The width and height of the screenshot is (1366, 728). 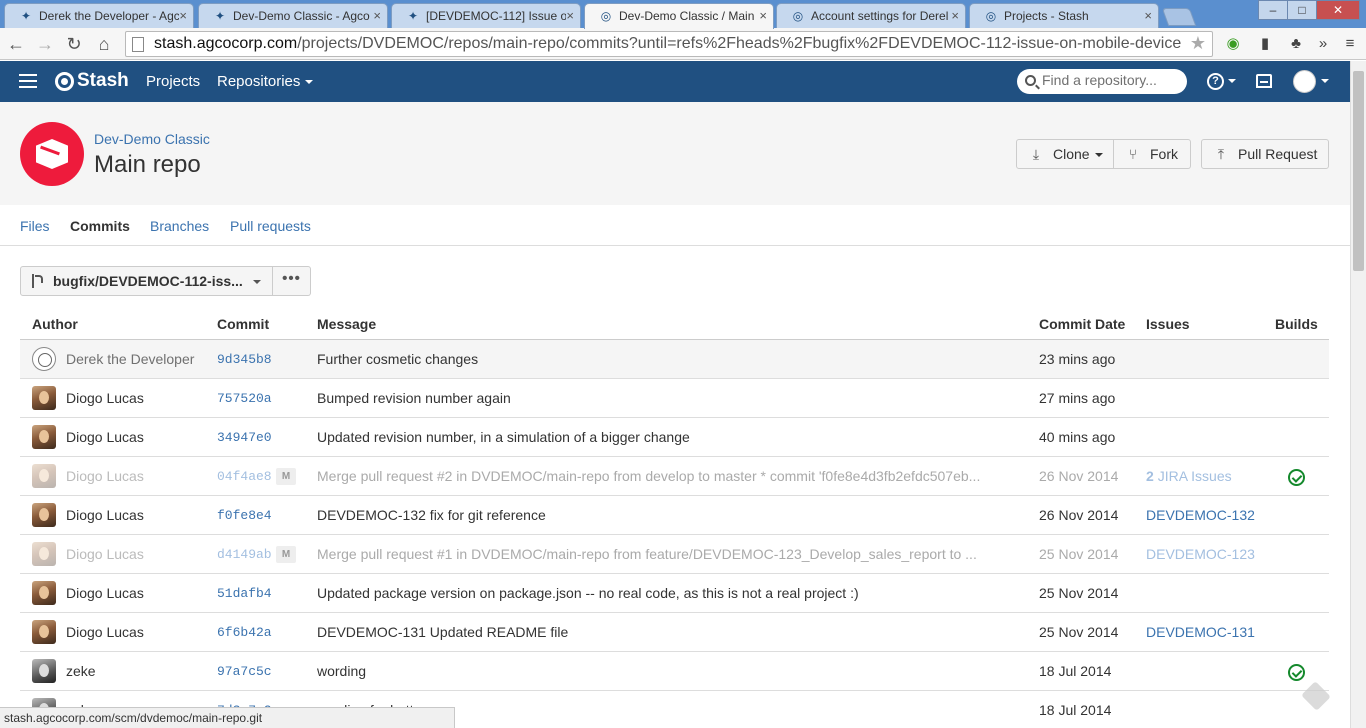 What do you see at coordinates (99, 15) in the screenshot?
I see `browser-tab: ✦ Derek the Developer - Agc ×` at bounding box center [99, 15].